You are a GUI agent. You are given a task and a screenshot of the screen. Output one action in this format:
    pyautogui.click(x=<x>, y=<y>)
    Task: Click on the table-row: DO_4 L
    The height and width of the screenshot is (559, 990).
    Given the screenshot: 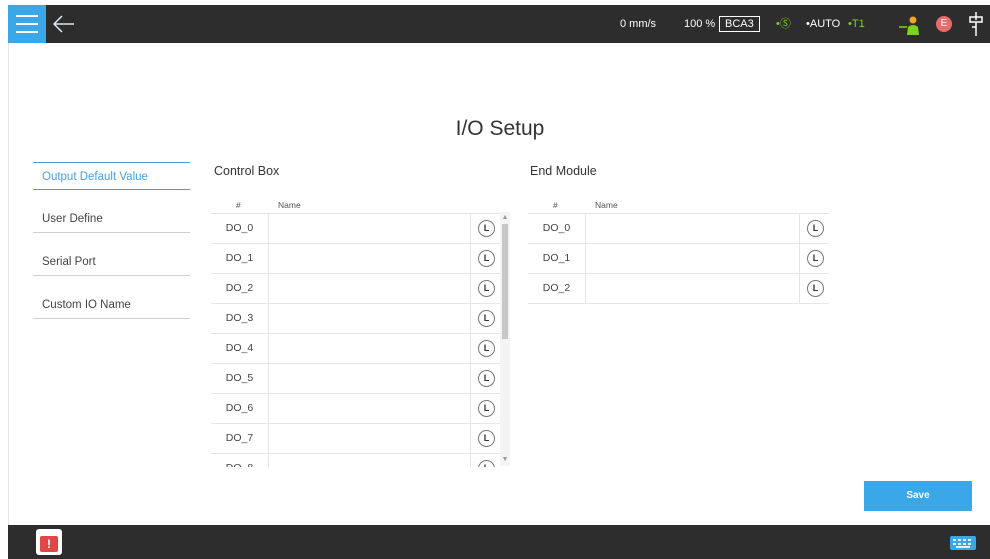 What is the action you would take?
    pyautogui.click(x=355, y=348)
    